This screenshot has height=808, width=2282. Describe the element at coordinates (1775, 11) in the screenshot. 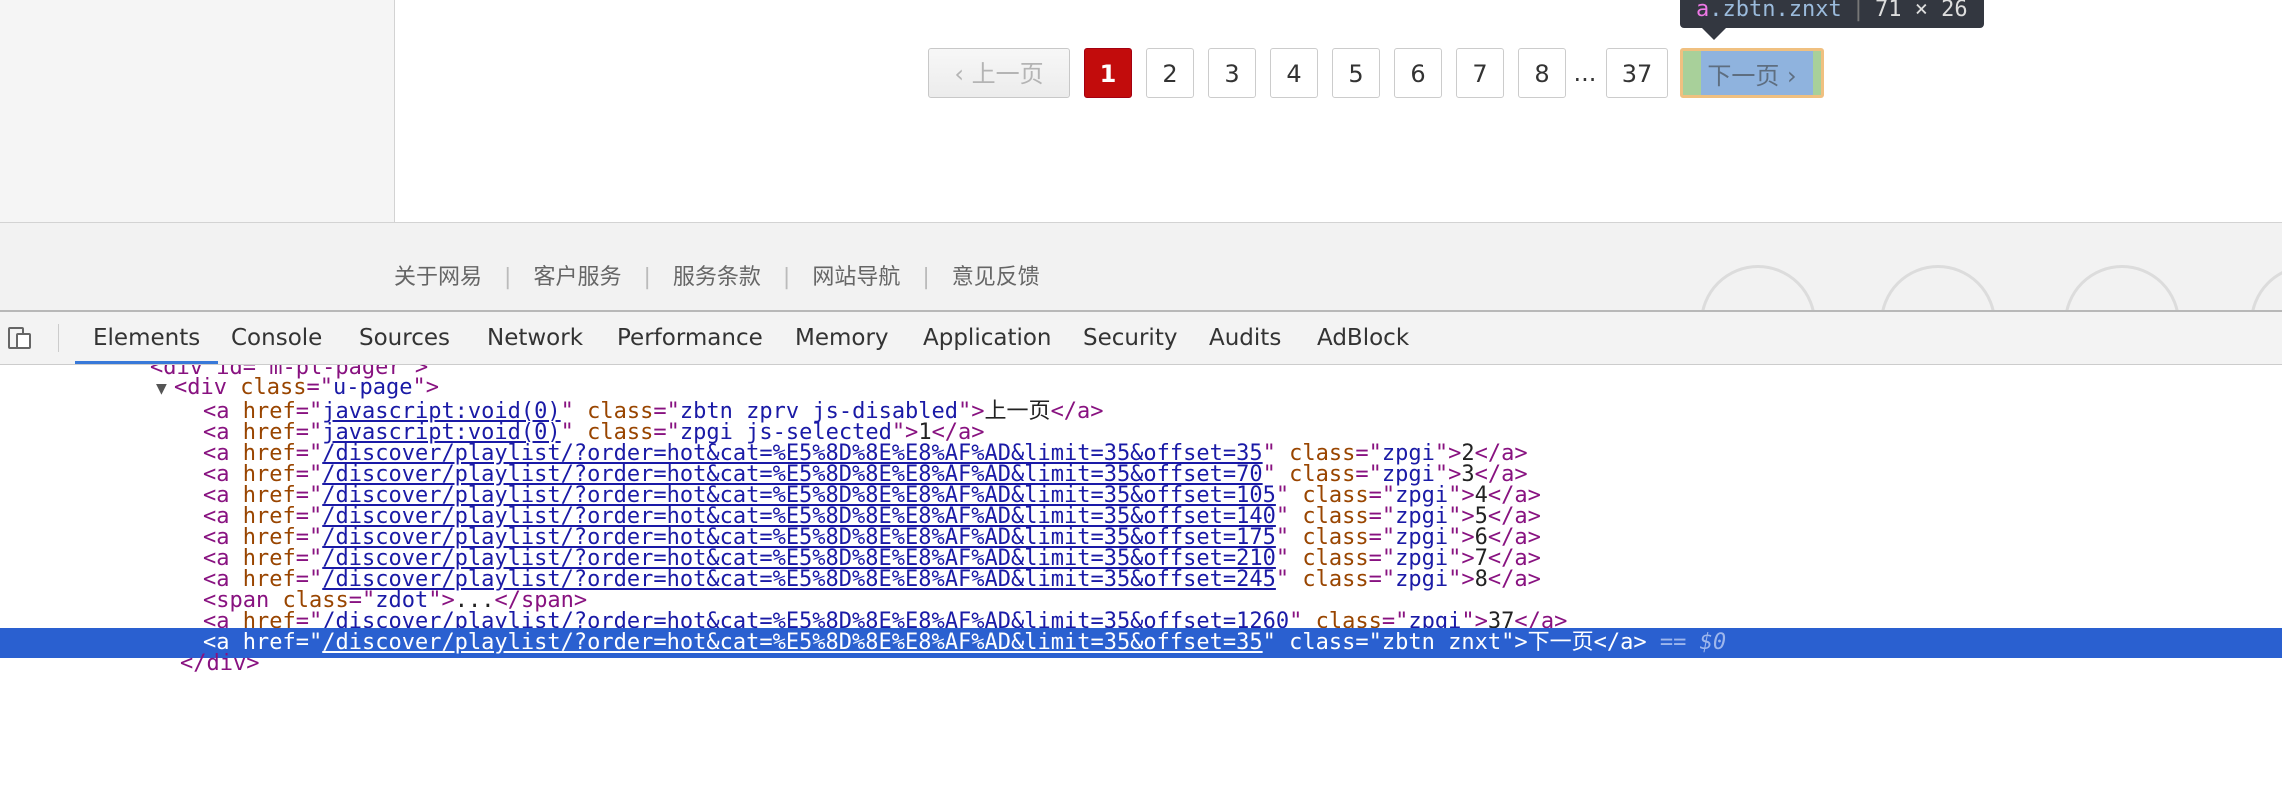

I see `tooltip-classes: .zbtn.znxt` at that location.